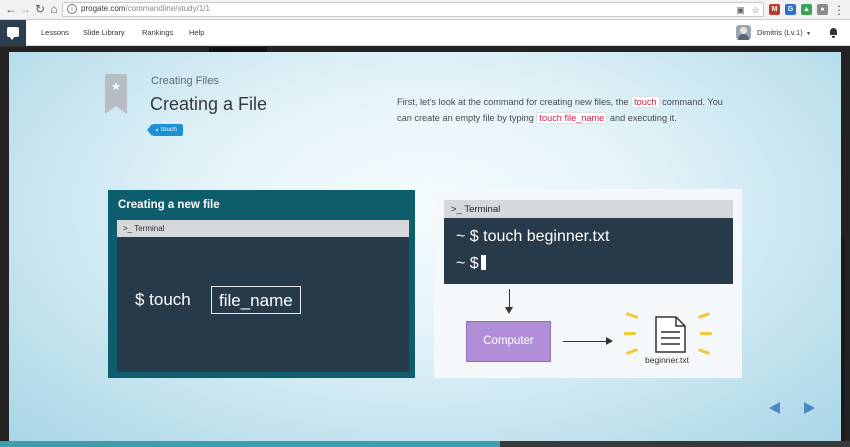 This screenshot has width=850, height=447. What do you see at coordinates (588, 341) in the screenshot?
I see `arrow-right-icon` at bounding box center [588, 341].